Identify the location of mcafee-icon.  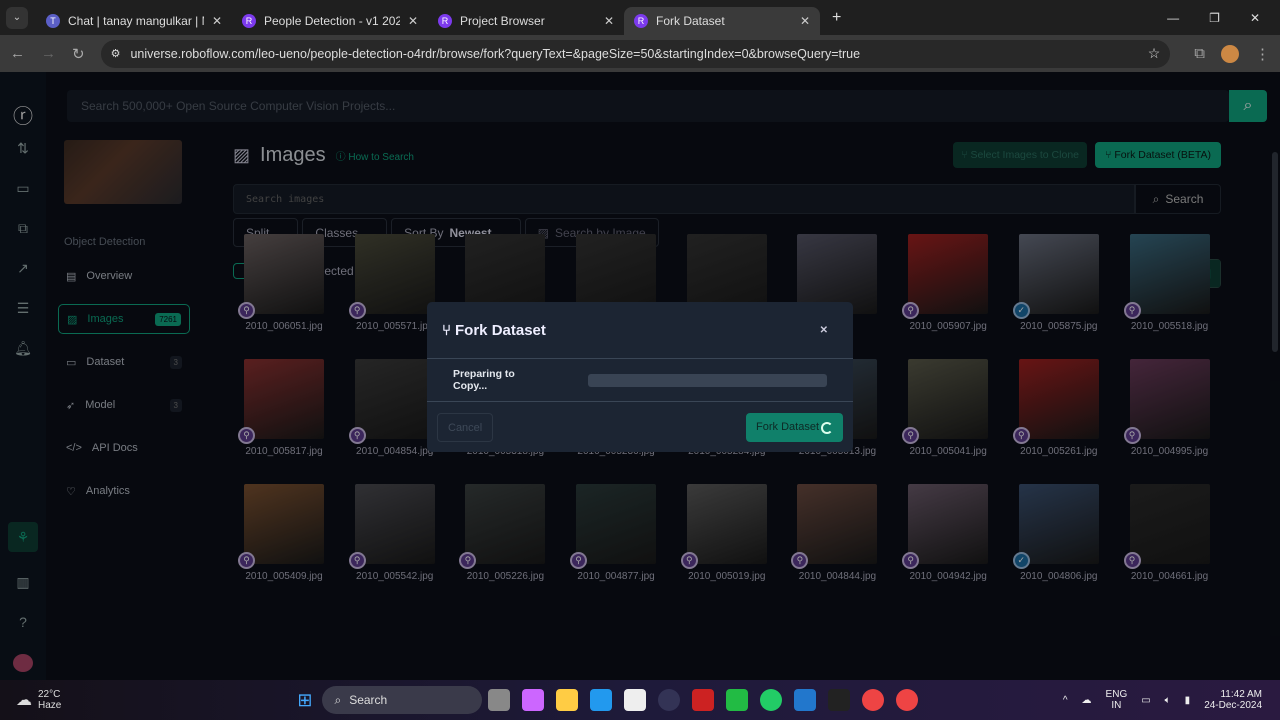
(703, 700).